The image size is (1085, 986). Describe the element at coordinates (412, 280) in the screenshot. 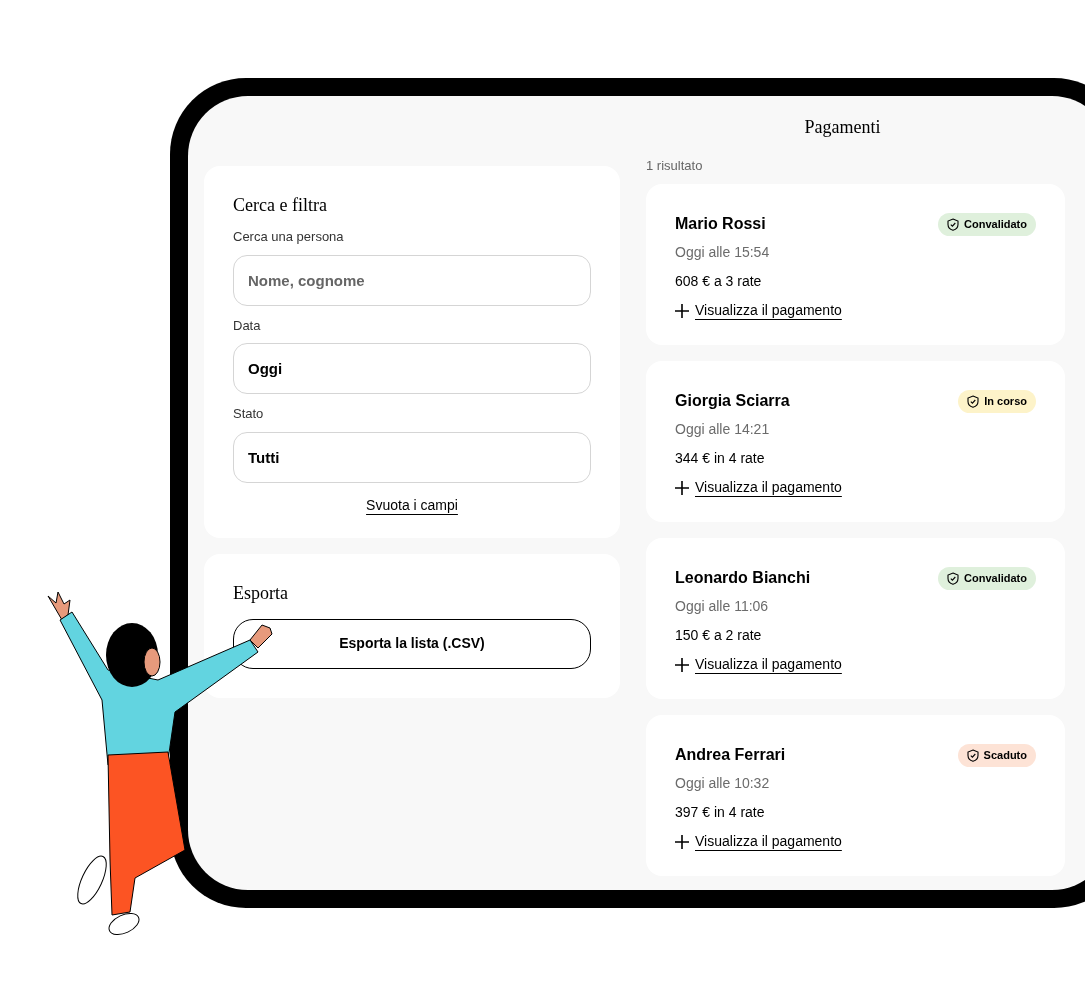

I see `input-field: Nome, cognome` at that location.